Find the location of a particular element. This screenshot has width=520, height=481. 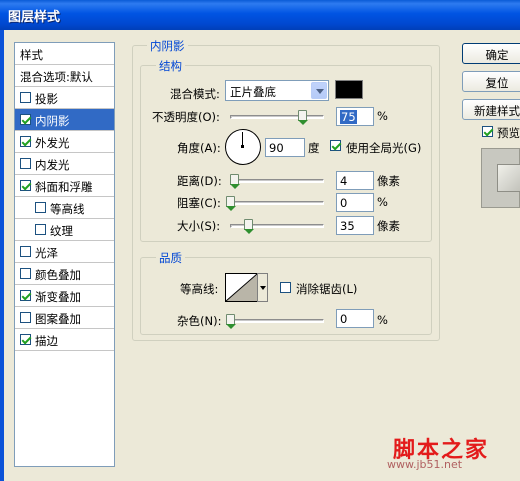

opacity-slider-thumb is located at coordinates (303, 117).